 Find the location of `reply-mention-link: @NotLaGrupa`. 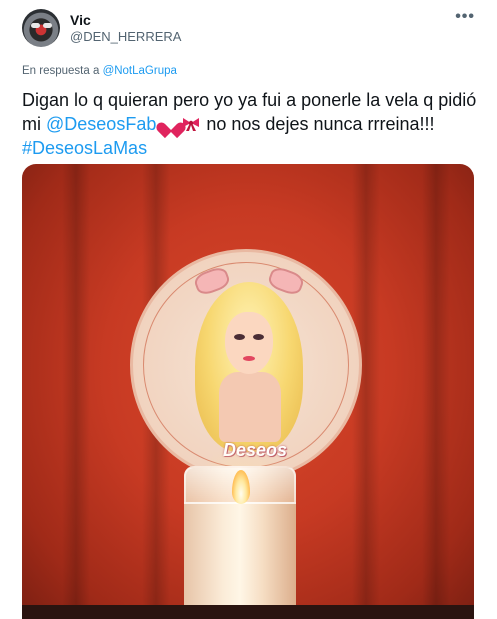

reply-mention-link: @NotLaGrupa is located at coordinates (140, 71).